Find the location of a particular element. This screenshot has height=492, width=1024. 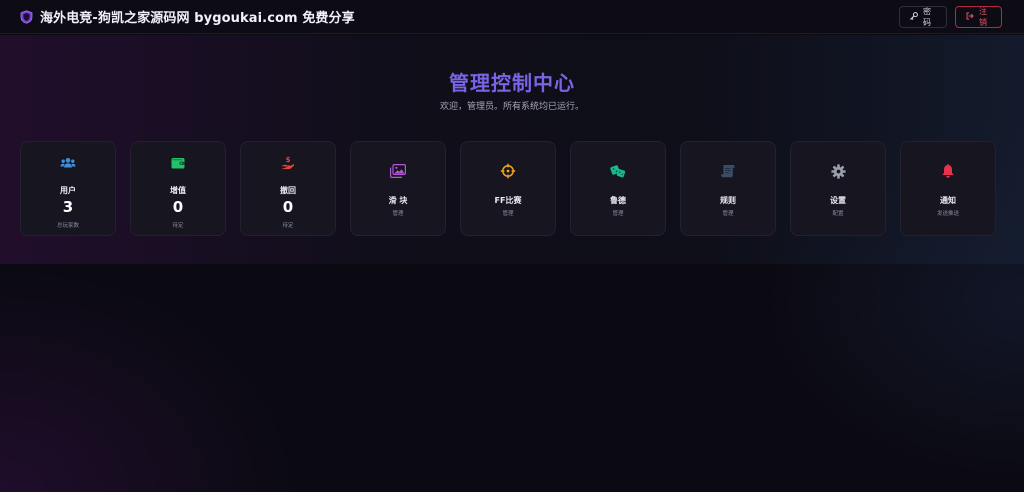

users-icon is located at coordinates (68, 163).